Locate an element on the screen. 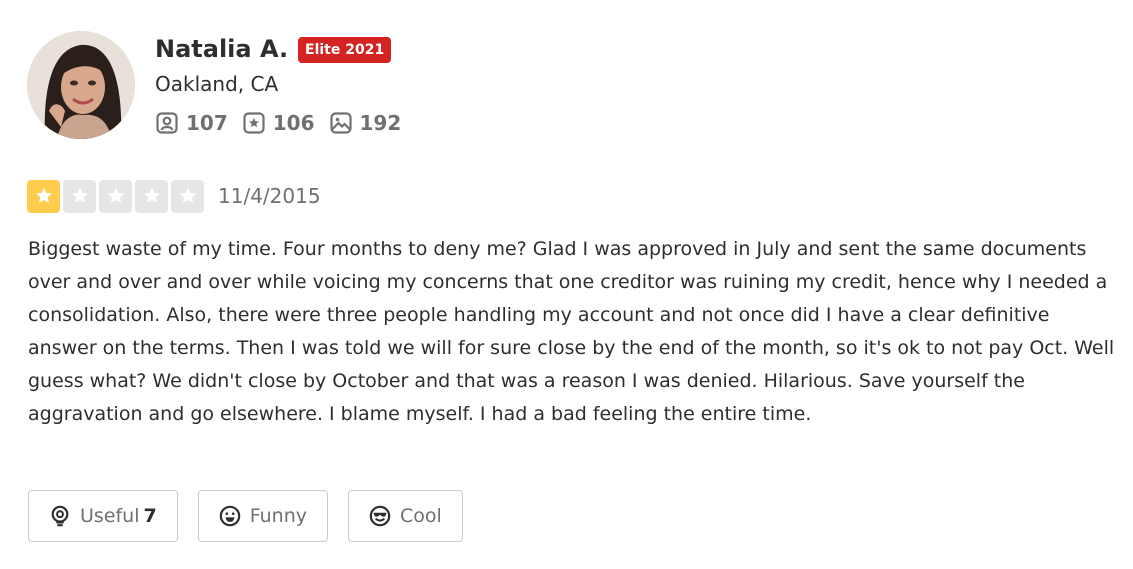  avatar-photo is located at coordinates (81, 85).